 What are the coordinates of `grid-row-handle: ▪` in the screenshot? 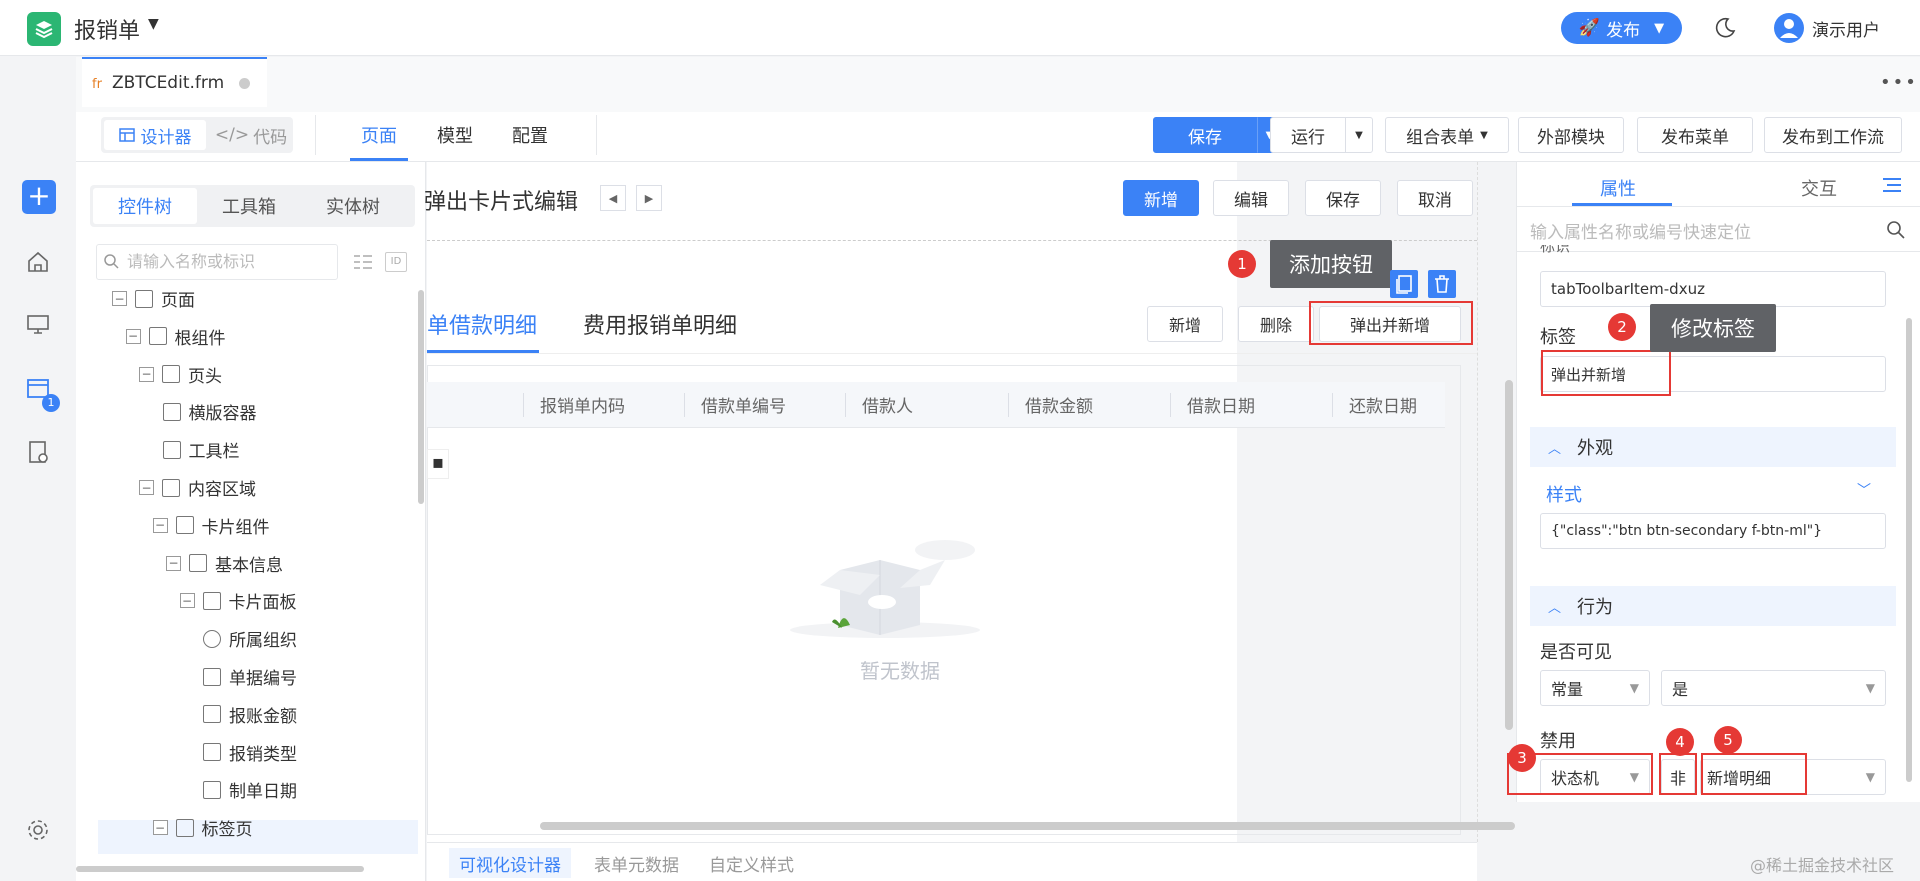 It's located at (438, 464).